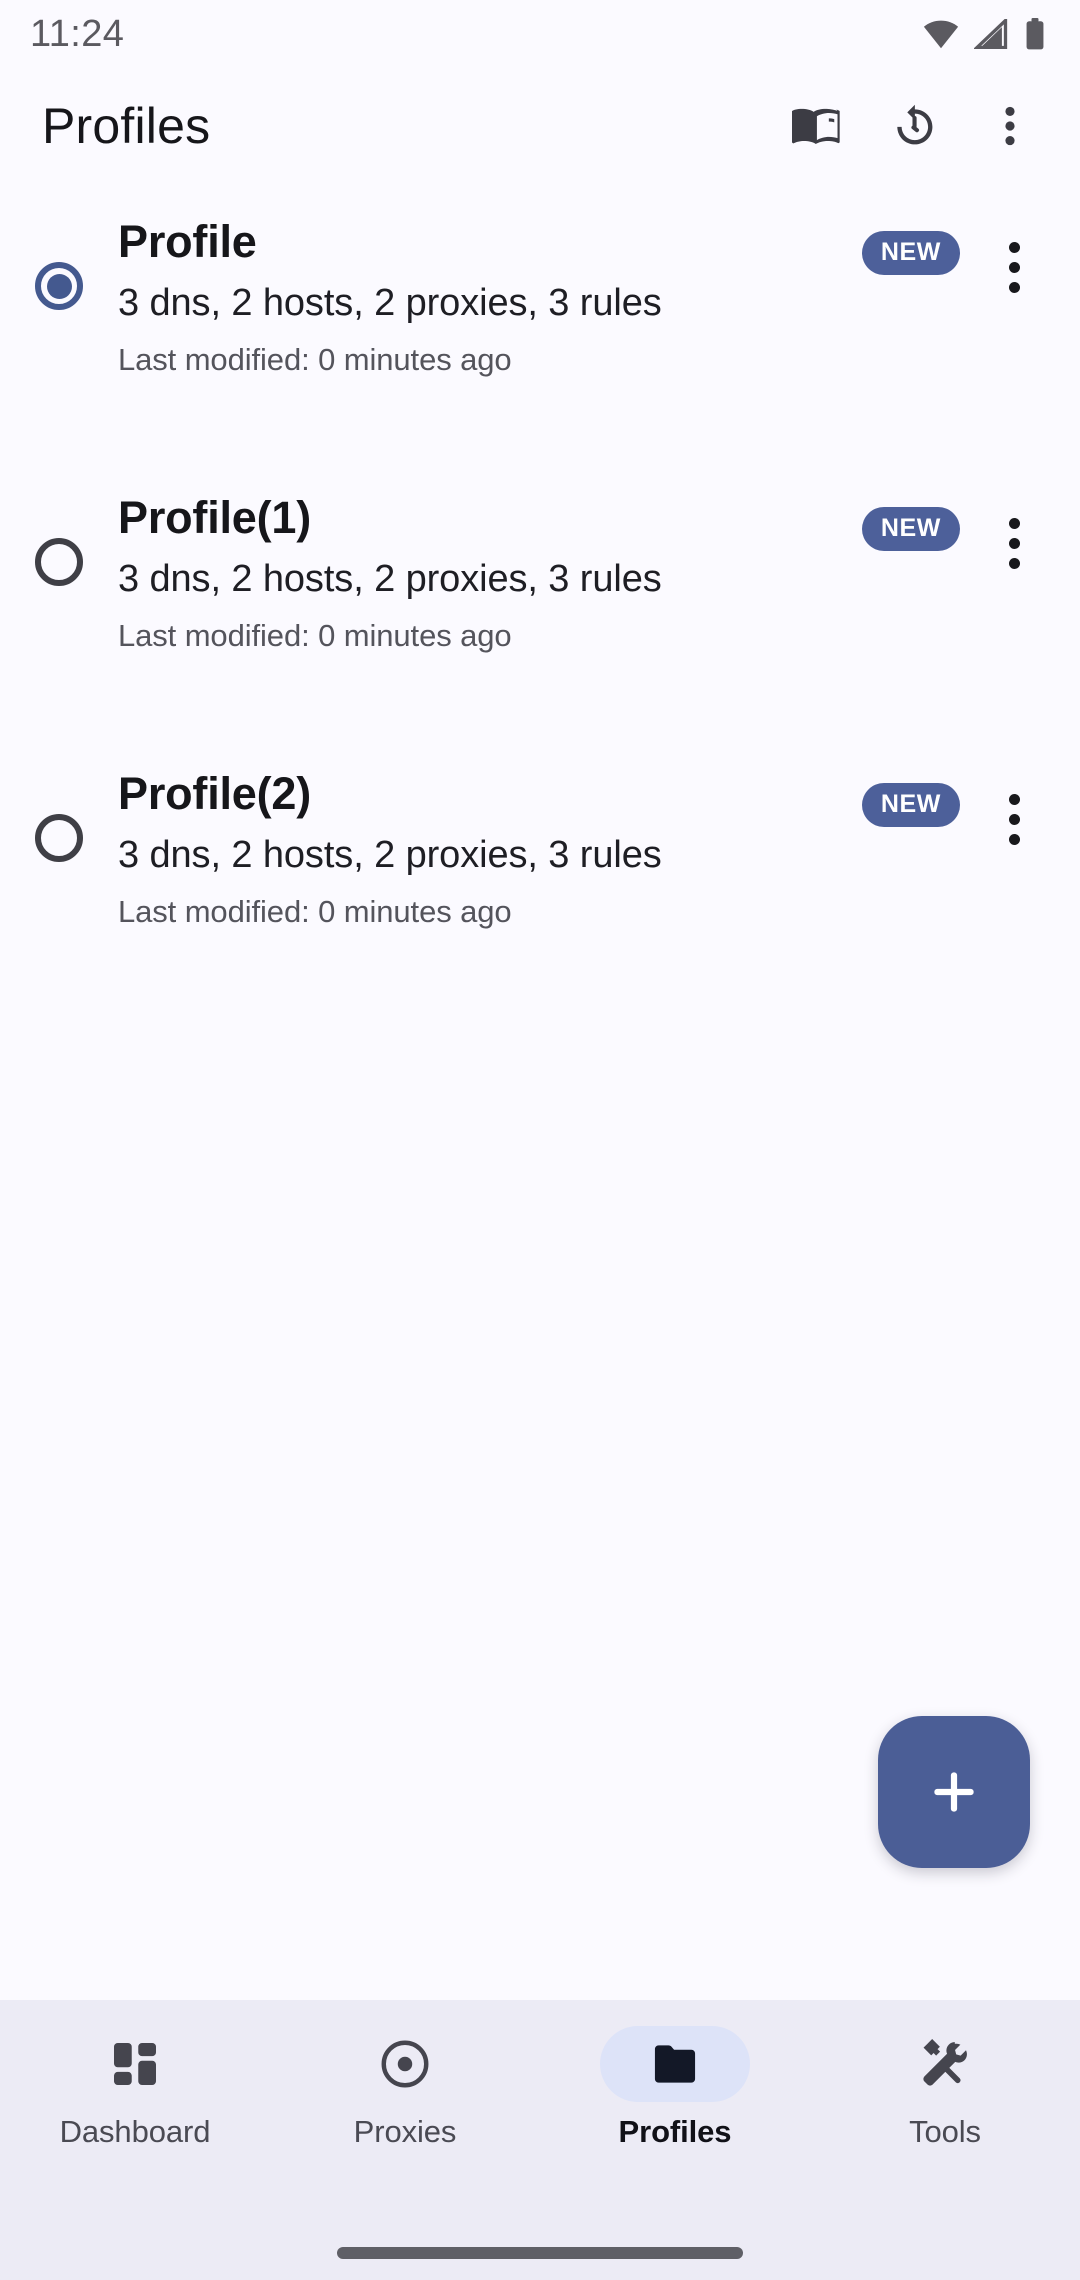 This screenshot has height=2280, width=1080. I want to click on plus-icon, so click(954, 1792).